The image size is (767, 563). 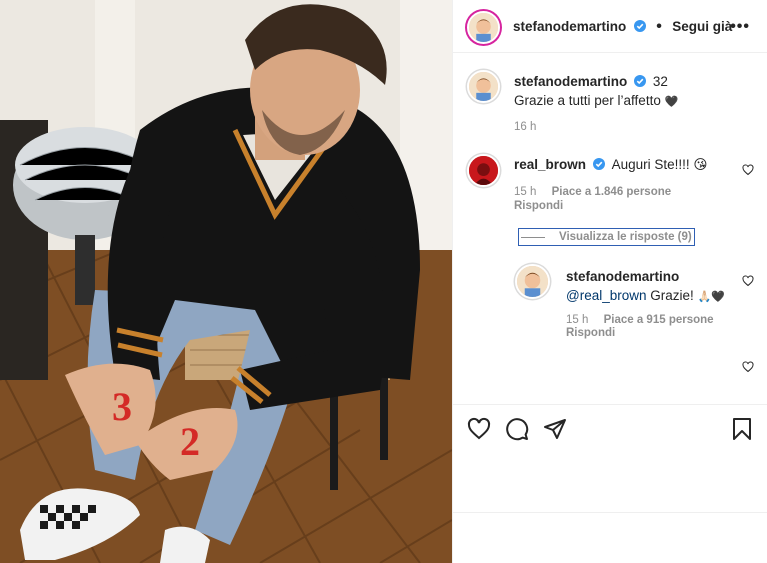 I want to click on black-heart-emoji: 🖤, so click(x=671, y=102).